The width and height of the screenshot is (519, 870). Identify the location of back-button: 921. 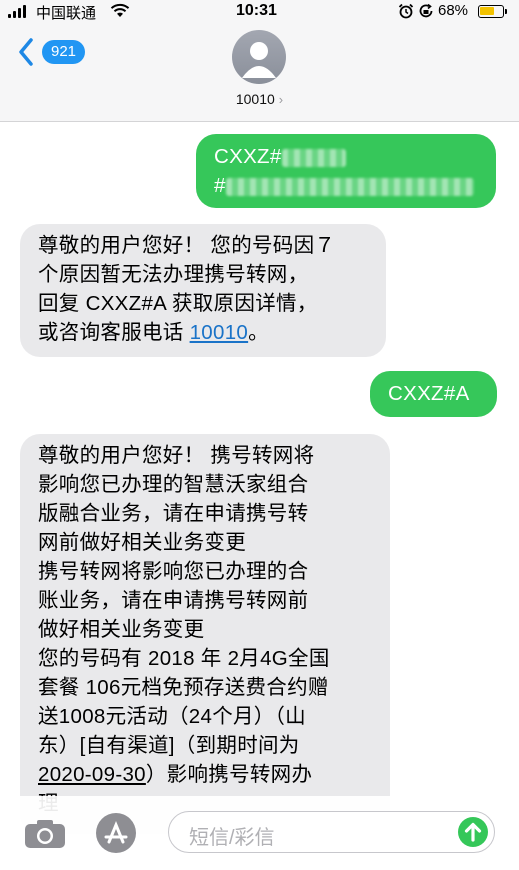
(52, 52).